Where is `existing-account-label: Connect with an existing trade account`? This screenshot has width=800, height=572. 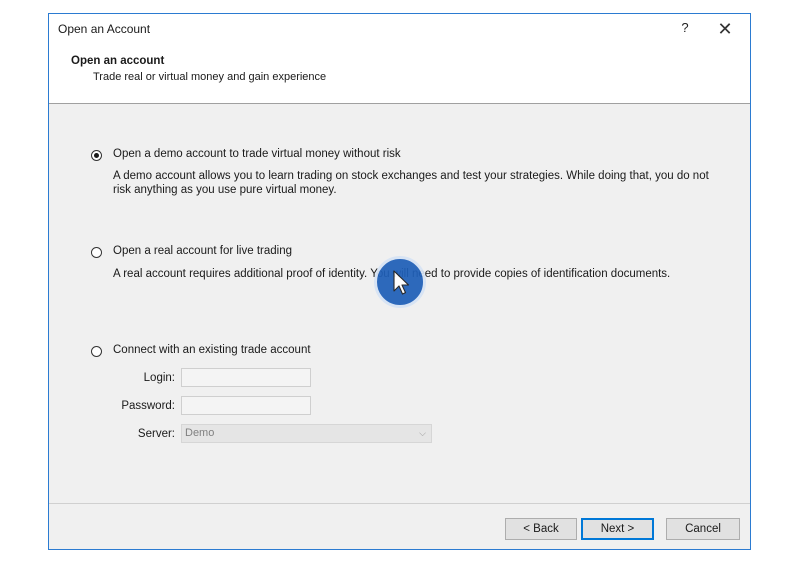 existing-account-label: Connect with an existing trade account is located at coordinates (212, 350).